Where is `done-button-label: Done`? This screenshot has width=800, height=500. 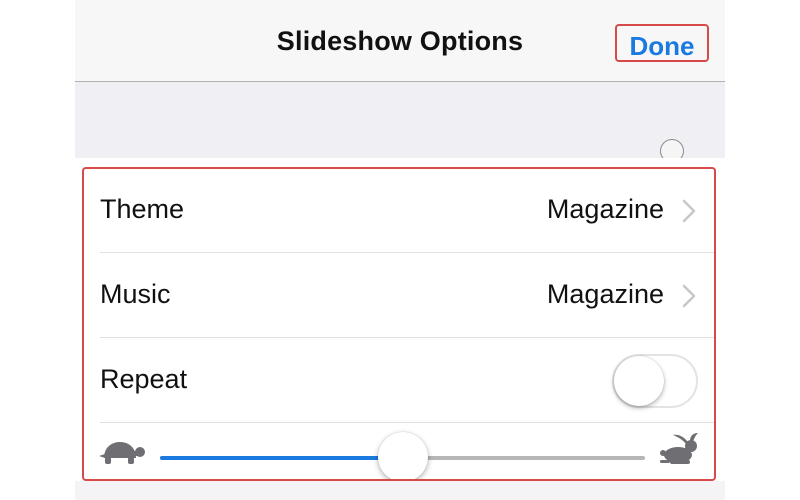 done-button-label: Done is located at coordinates (662, 46).